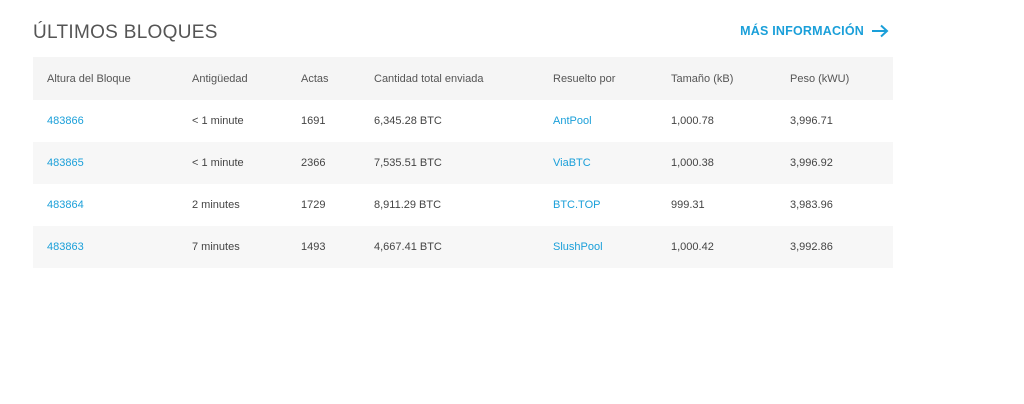 This screenshot has width=1024, height=404. I want to click on block-height-link: 483865, so click(65, 163).